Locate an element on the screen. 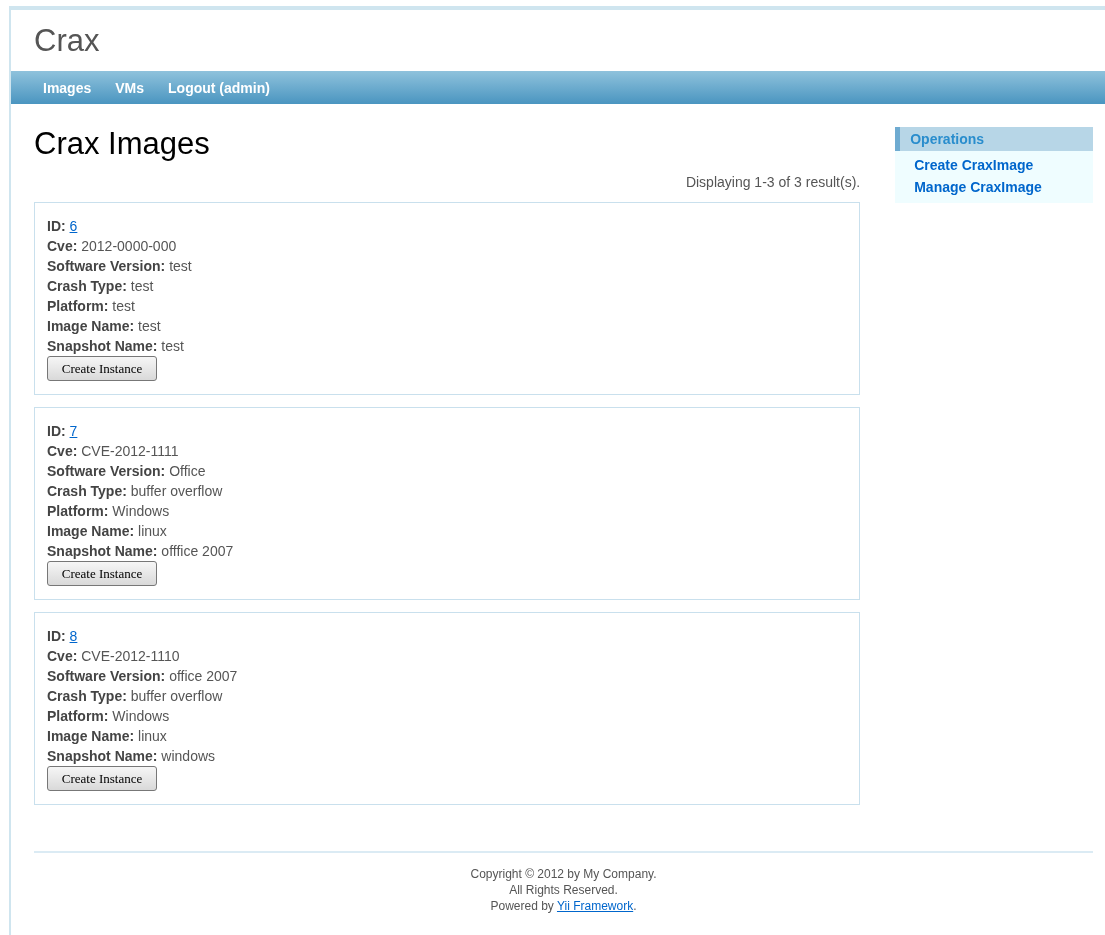  footer-text: Powered by Yii Framework. is located at coordinates (563, 906).